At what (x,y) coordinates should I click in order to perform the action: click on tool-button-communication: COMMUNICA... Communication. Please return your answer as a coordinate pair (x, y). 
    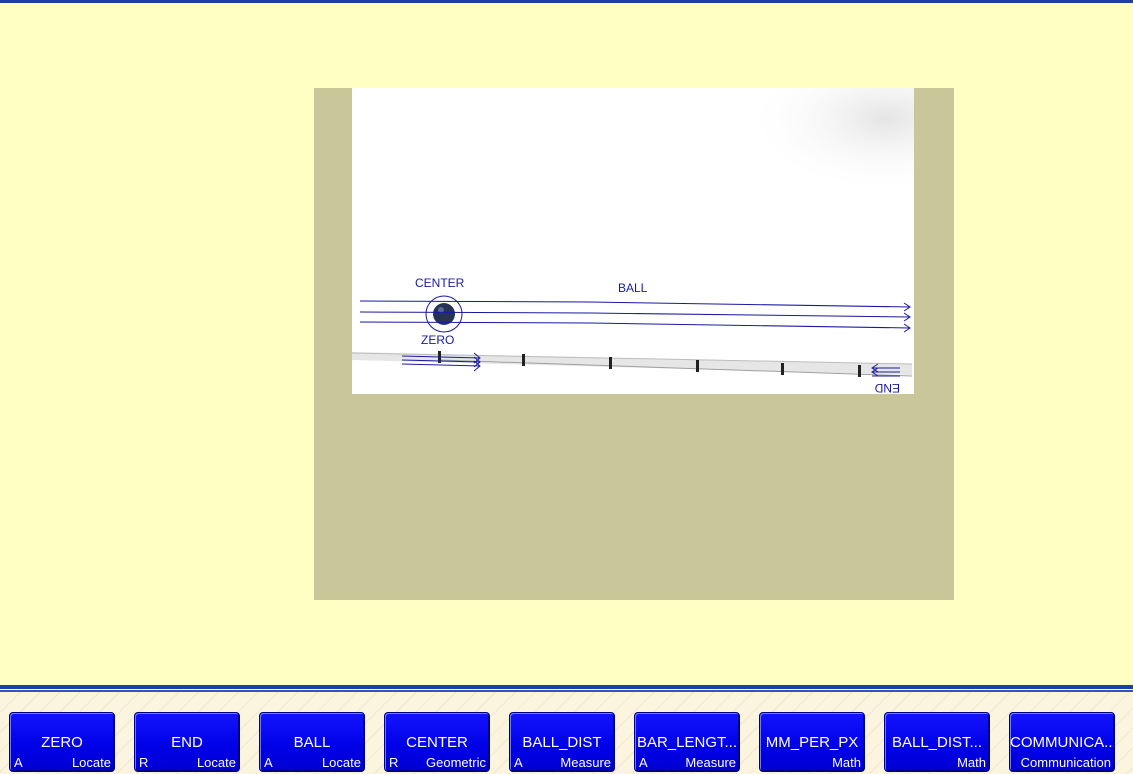
    Looking at the image, I should click on (1062, 742).